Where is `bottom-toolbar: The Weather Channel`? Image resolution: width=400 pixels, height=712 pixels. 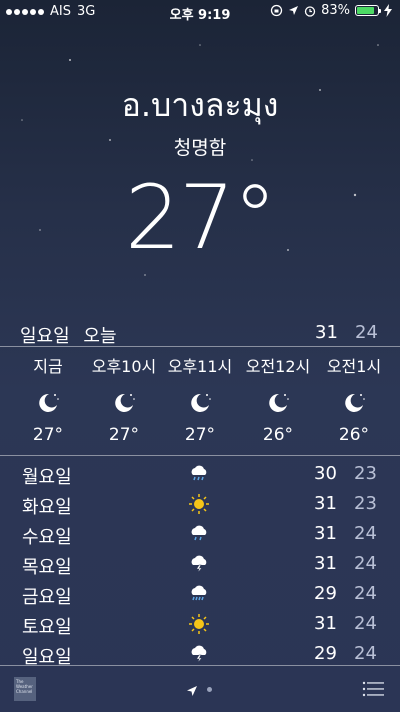 bottom-toolbar: The Weather Channel is located at coordinates (200, 688).